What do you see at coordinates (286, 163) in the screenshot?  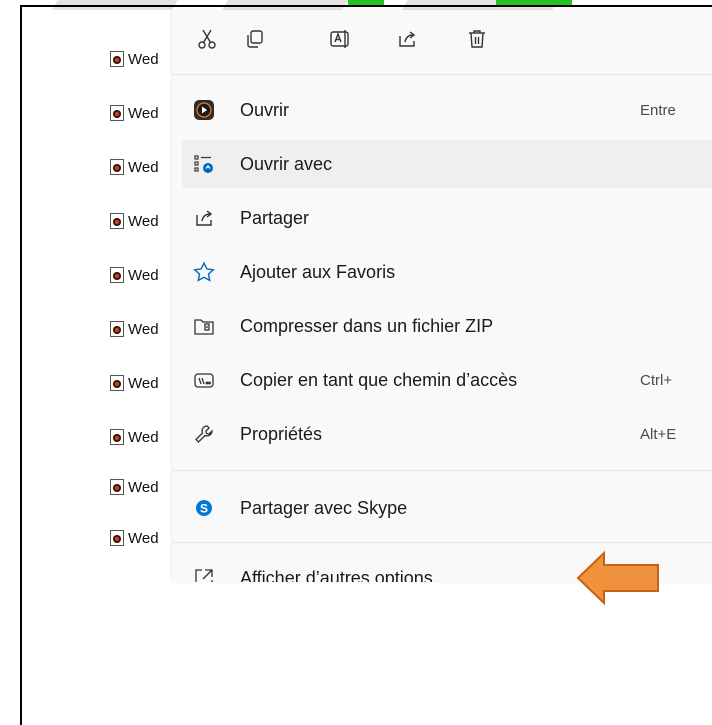 I see `menu-item-label: Ouvrir avec` at bounding box center [286, 163].